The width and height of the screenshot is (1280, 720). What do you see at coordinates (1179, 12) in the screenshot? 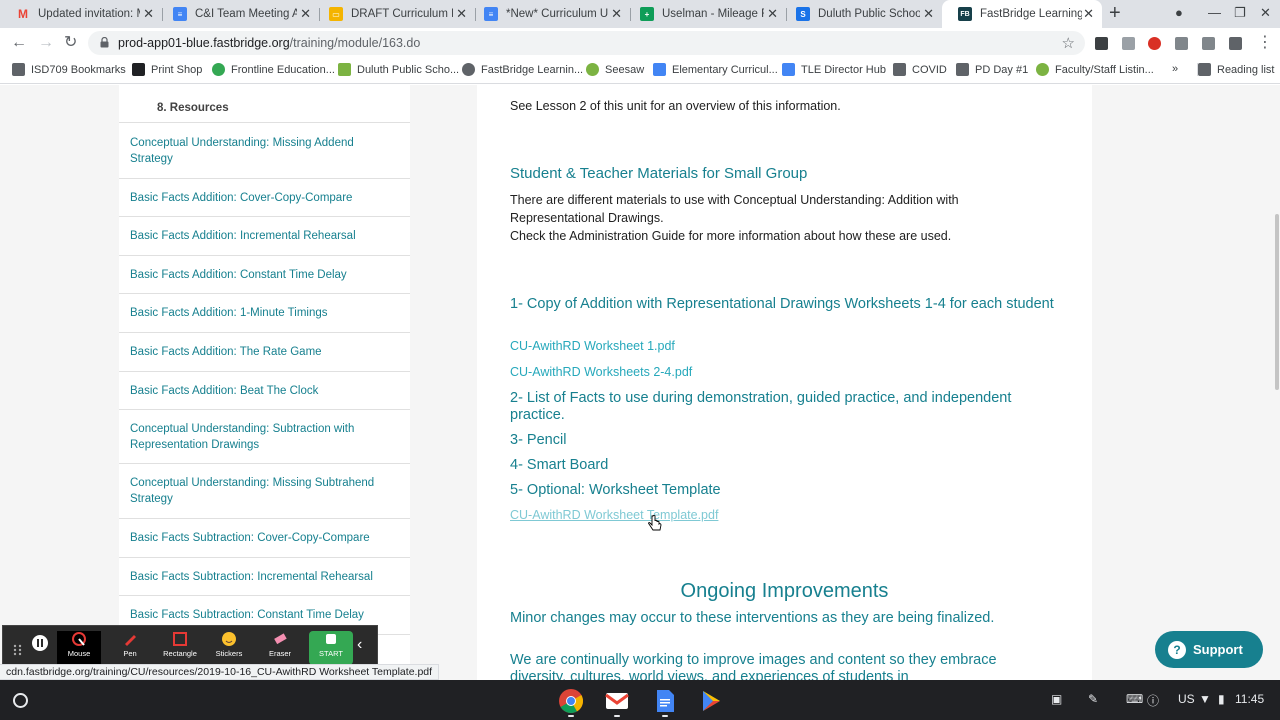
I see `profile-icon: ●` at bounding box center [1179, 12].